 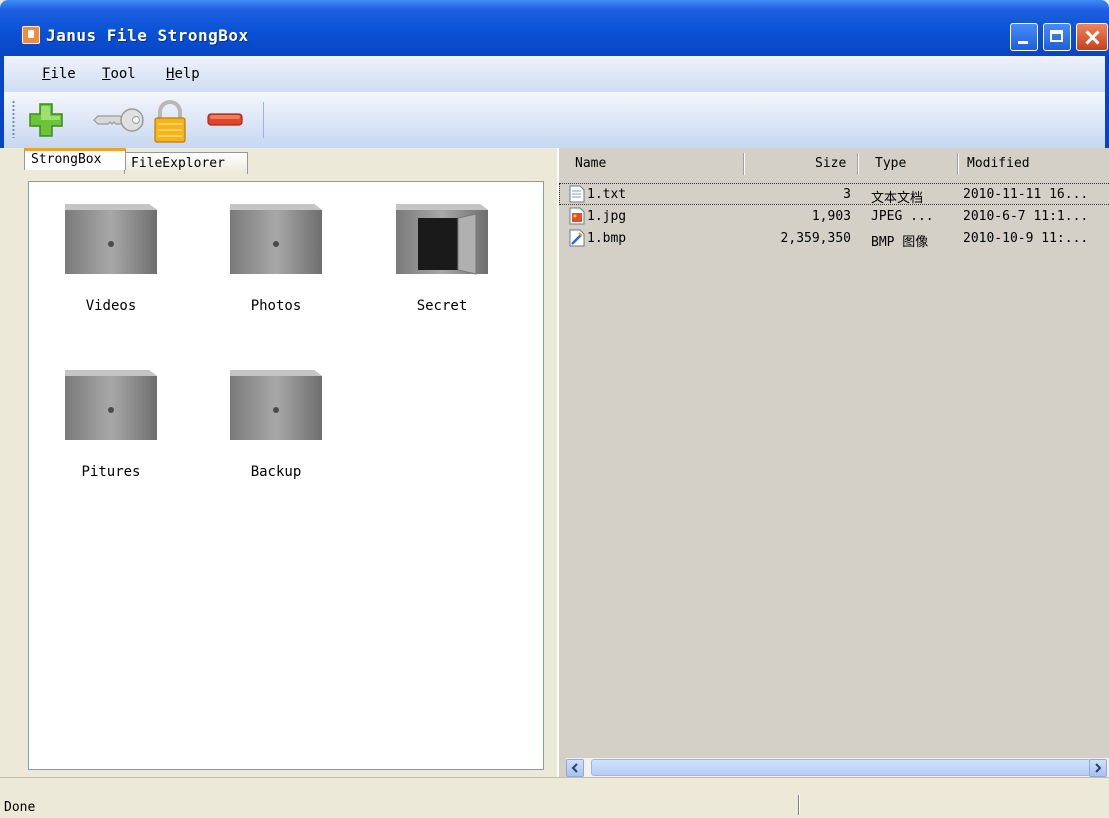 What do you see at coordinates (442, 239) in the screenshot?
I see `open-safe-icon` at bounding box center [442, 239].